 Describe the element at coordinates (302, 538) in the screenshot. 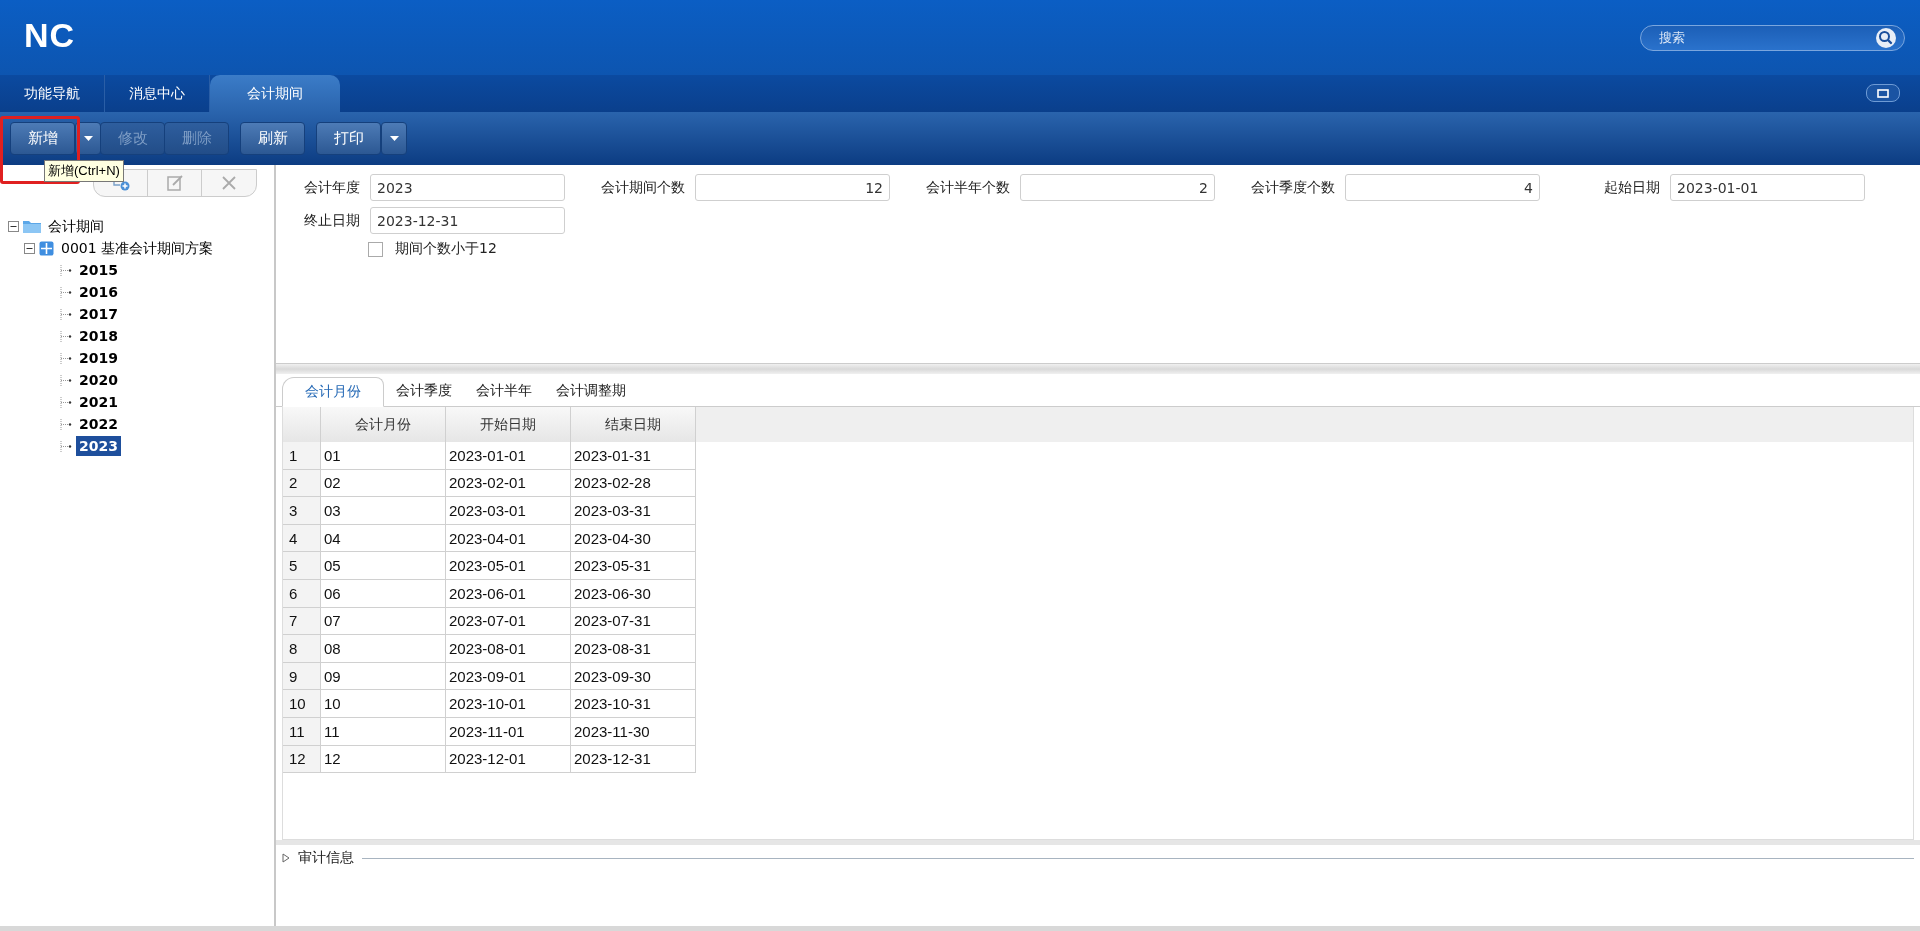

I see `row-number: 4` at that location.